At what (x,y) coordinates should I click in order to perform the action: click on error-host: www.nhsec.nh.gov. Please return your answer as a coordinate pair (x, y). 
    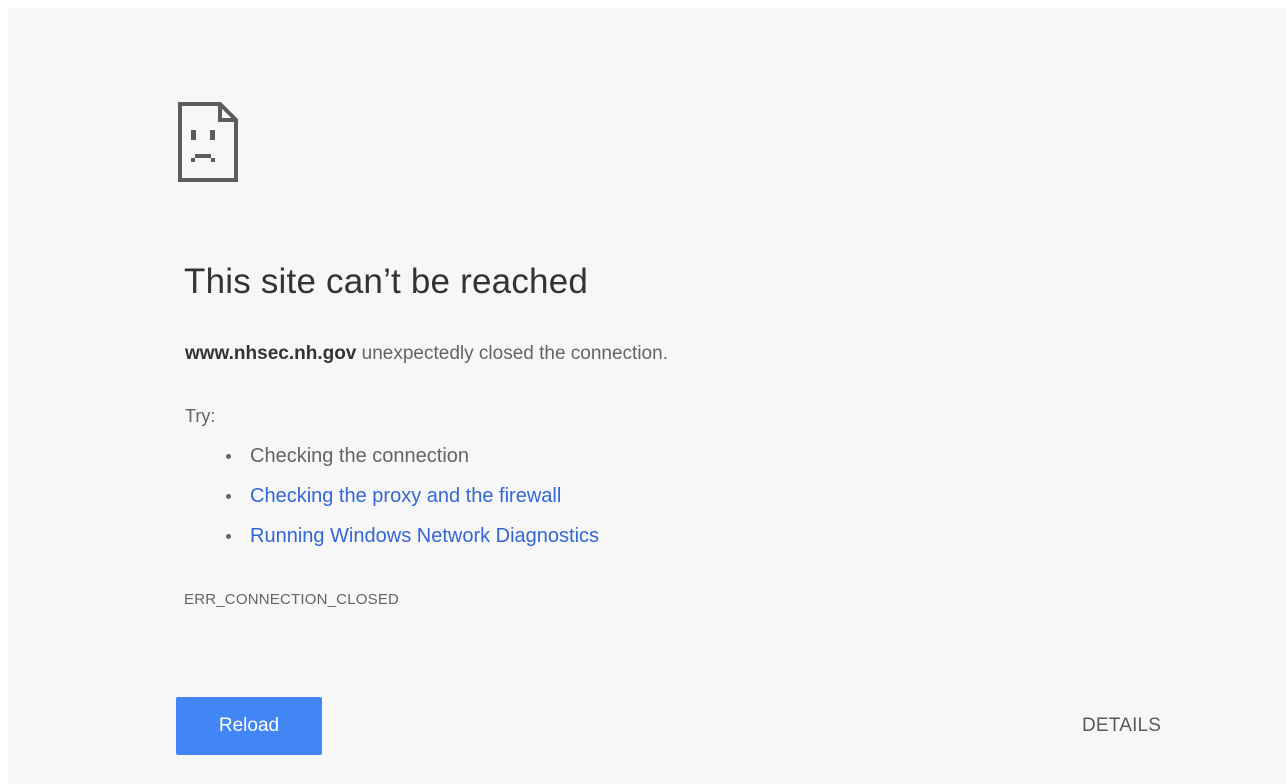
    Looking at the image, I should click on (271, 353).